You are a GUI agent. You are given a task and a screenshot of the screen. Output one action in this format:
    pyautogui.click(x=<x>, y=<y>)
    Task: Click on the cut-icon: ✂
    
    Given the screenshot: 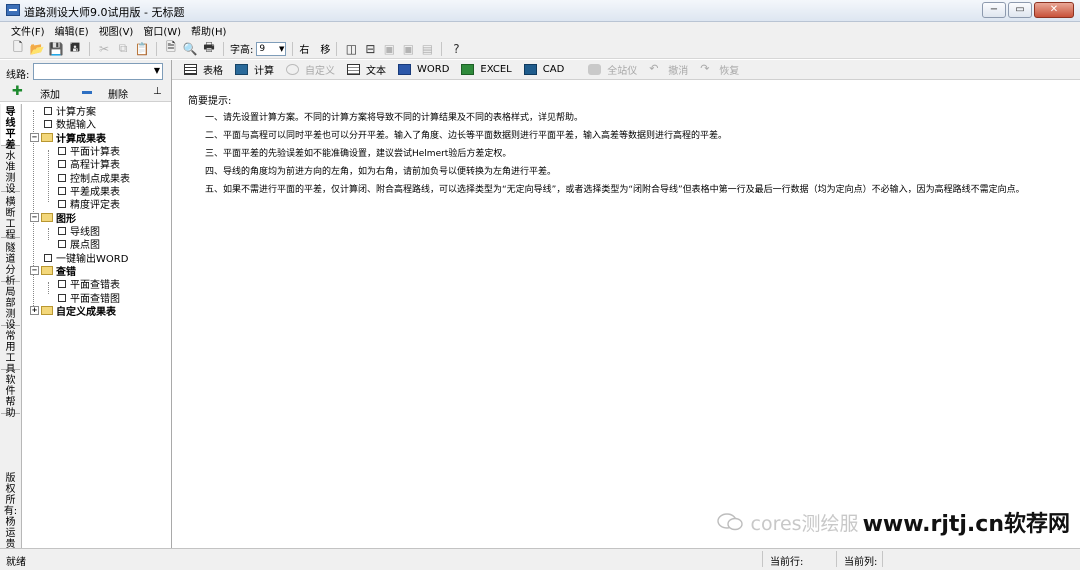 What is the action you would take?
    pyautogui.click(x=104, y=49)
    